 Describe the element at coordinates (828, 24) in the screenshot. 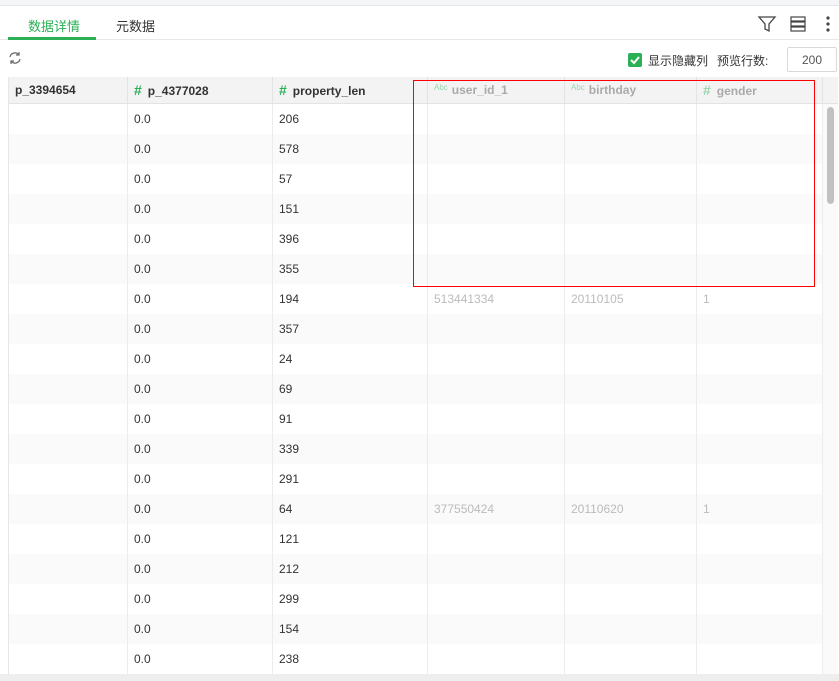

I see `more-options-icon` at that location.